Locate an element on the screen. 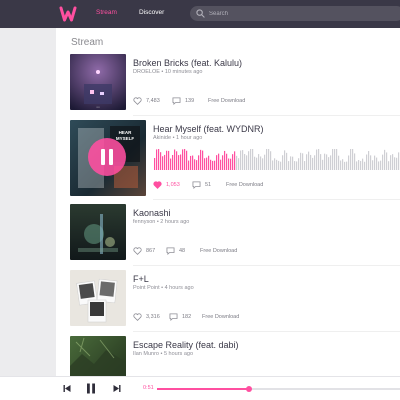 This screenshot has width=400, height=400. search-bar is located at coordinates (295, 13).